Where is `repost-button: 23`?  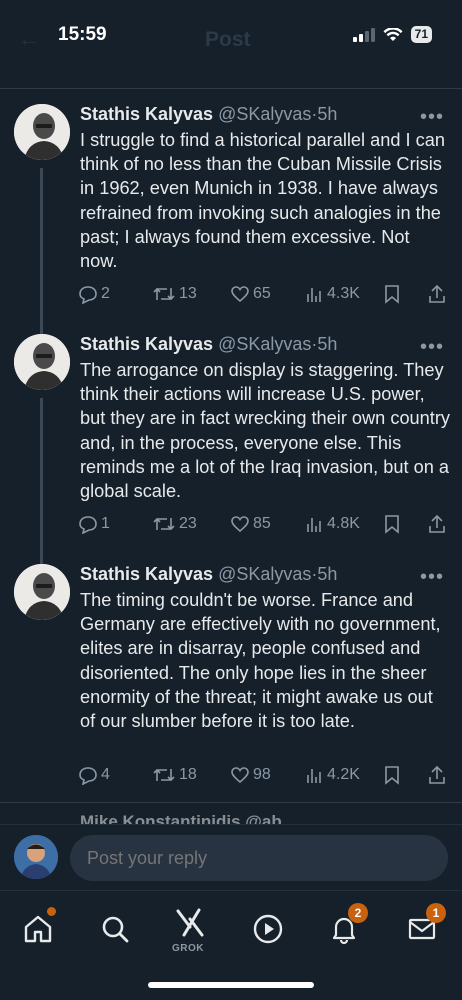 repost-button: 23 is located at coordinates (174, 524).